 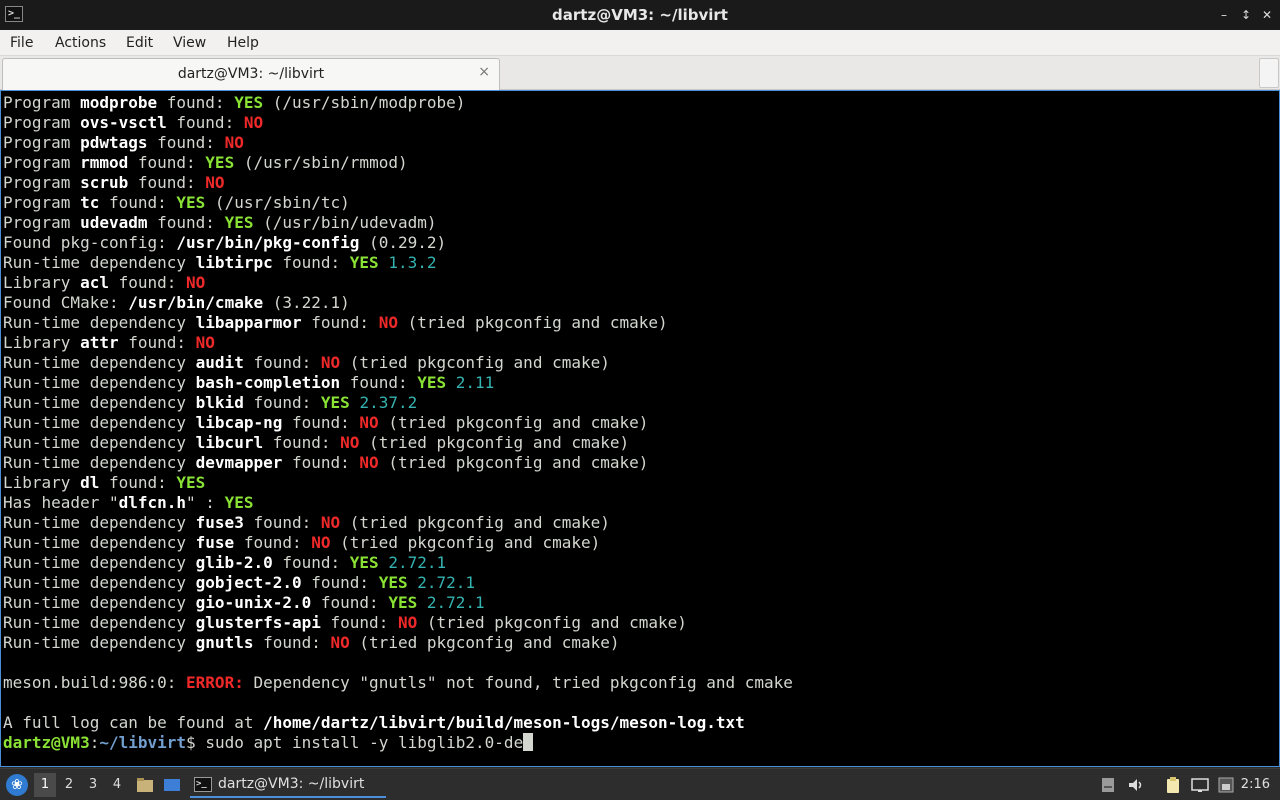 I want to click on terminal-text: :, so click(x=94, y=742).